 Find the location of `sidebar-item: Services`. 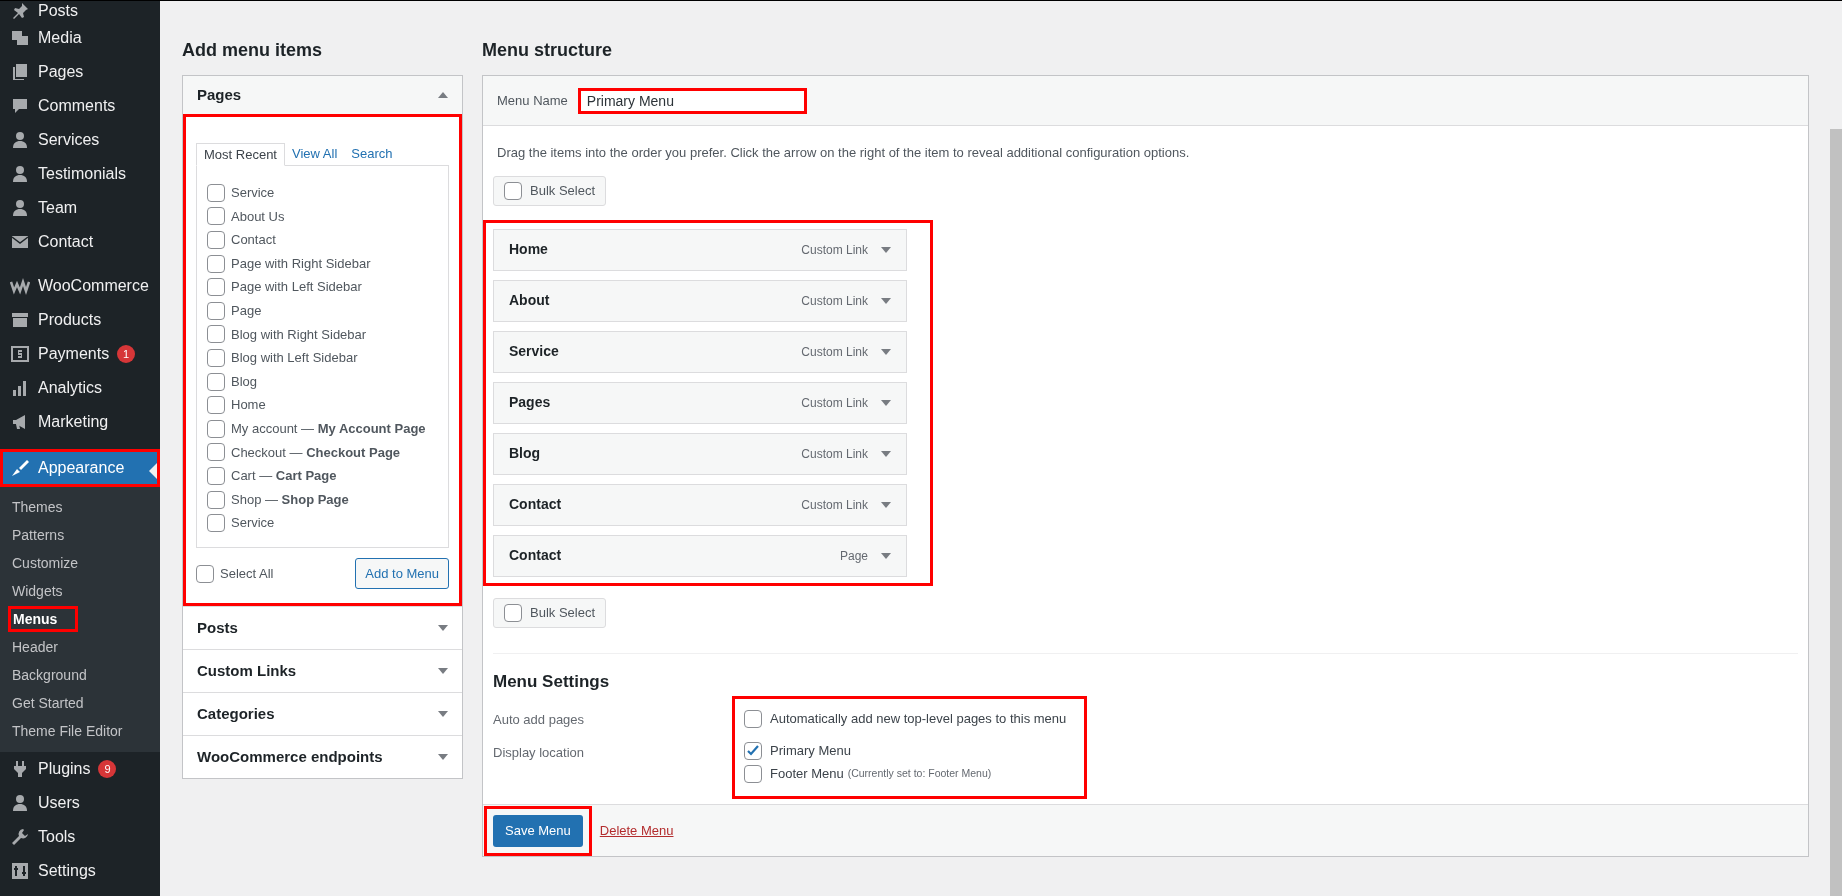

sidebar-item: Services is located at coordinates (80, 140).